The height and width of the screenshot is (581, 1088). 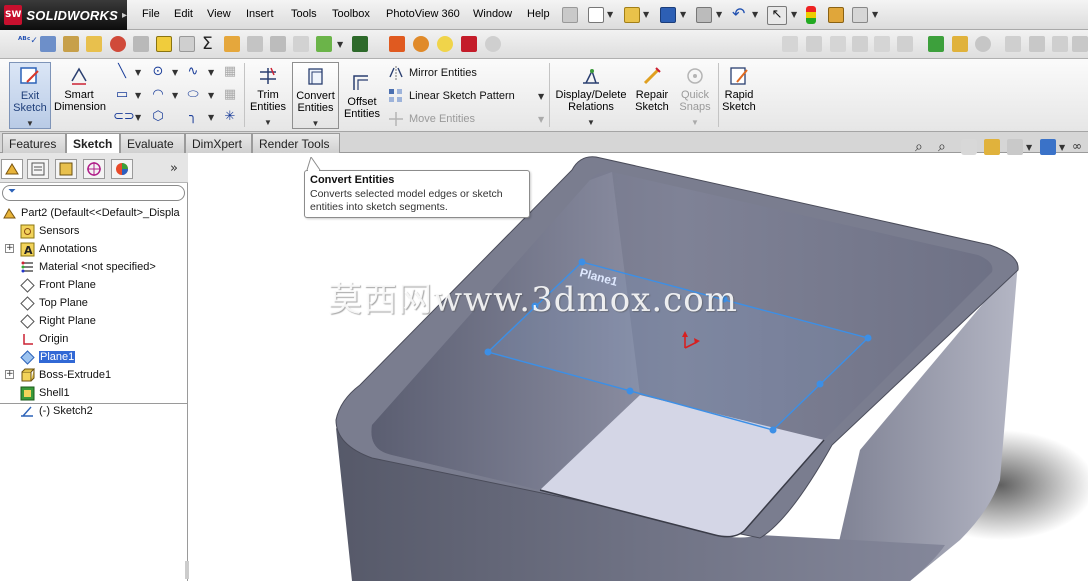 I want to click on move-dropdown-icon: ▼, so click(x=541, y=119).